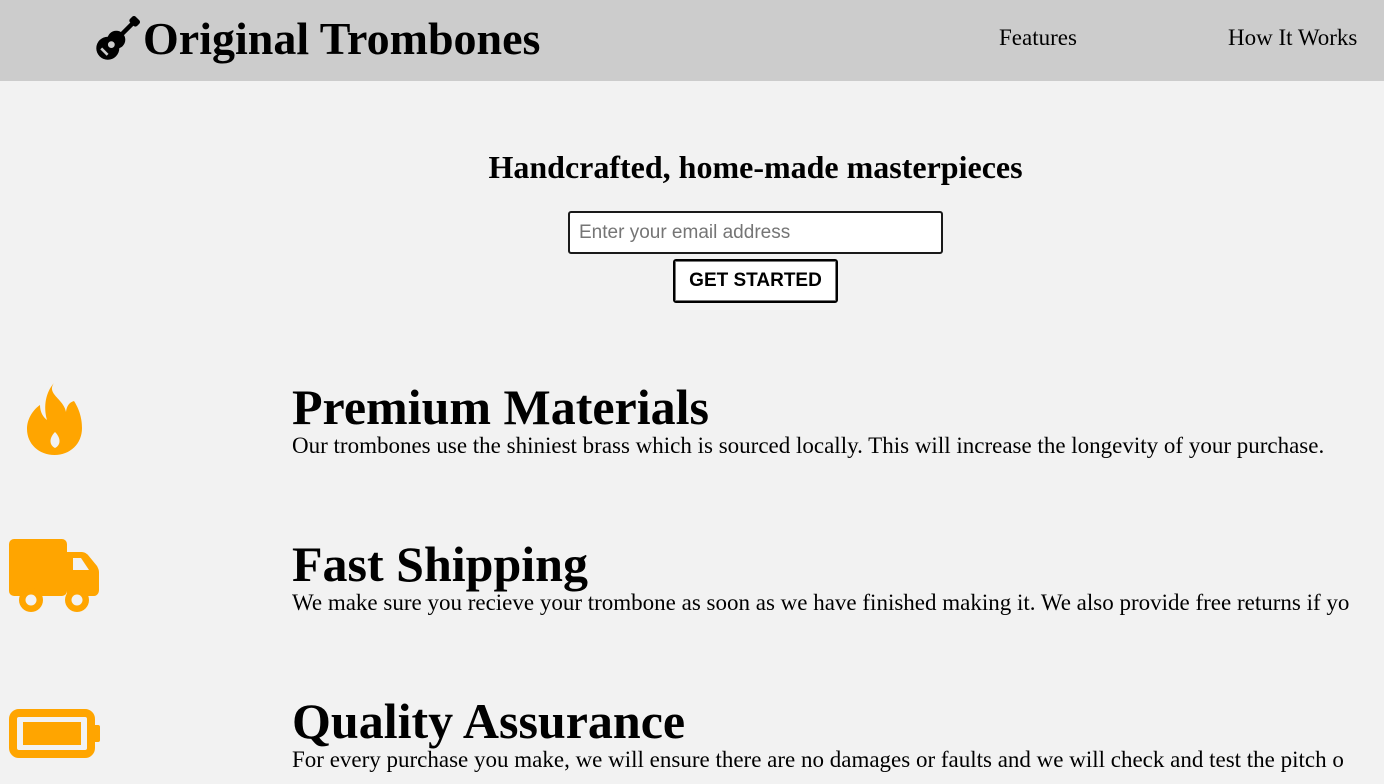 The image size is (1384, 784). What do you see at coordinates (54, 733) in the screenshot?
I see `battery-icon` at bounding box center [54, 733].